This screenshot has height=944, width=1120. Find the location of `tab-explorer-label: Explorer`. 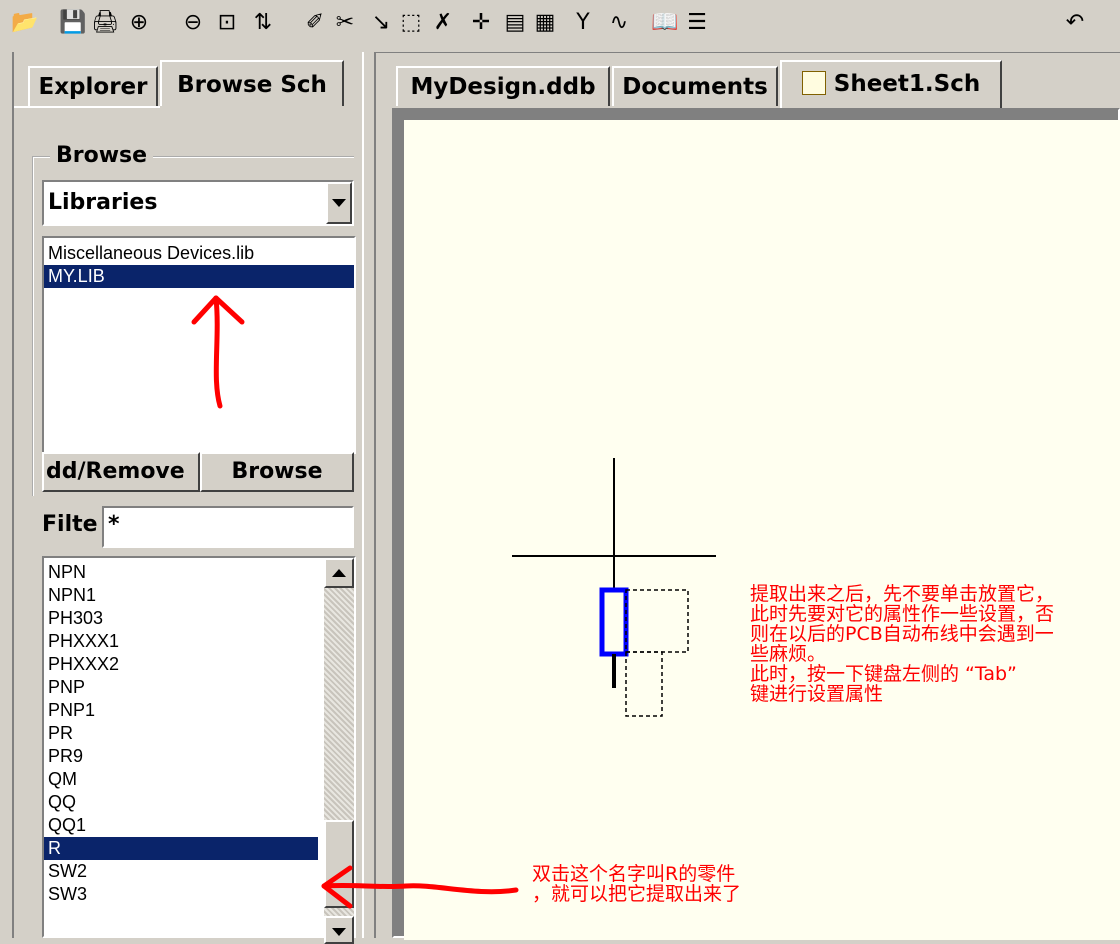

tab-explorer-label: Explorer is located at coordinates (93, 87).